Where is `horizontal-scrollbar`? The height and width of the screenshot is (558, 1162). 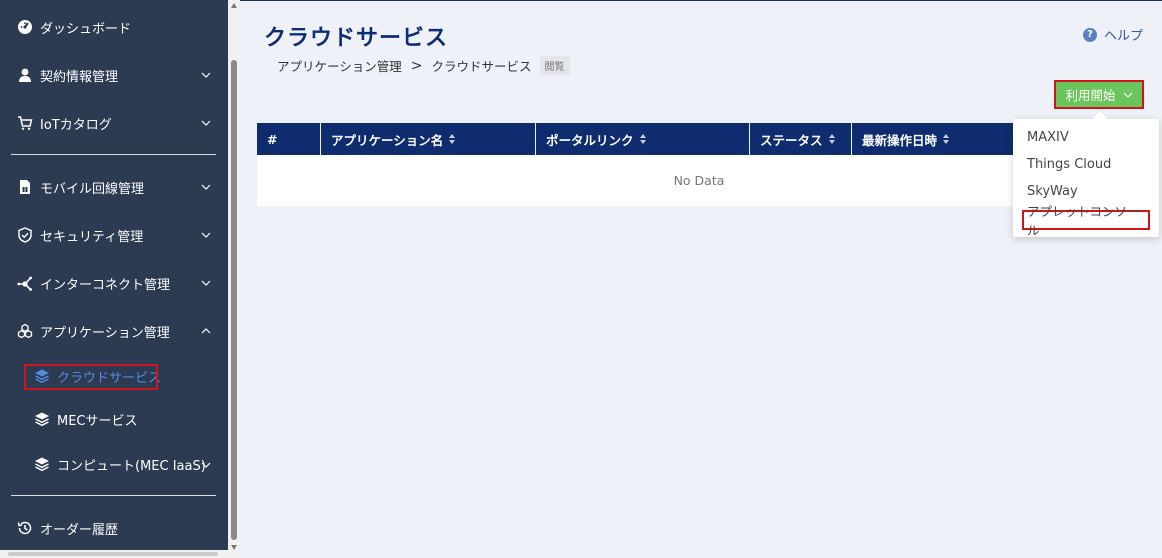
horizontal-scrollbar is located at coordinates (114, 554).